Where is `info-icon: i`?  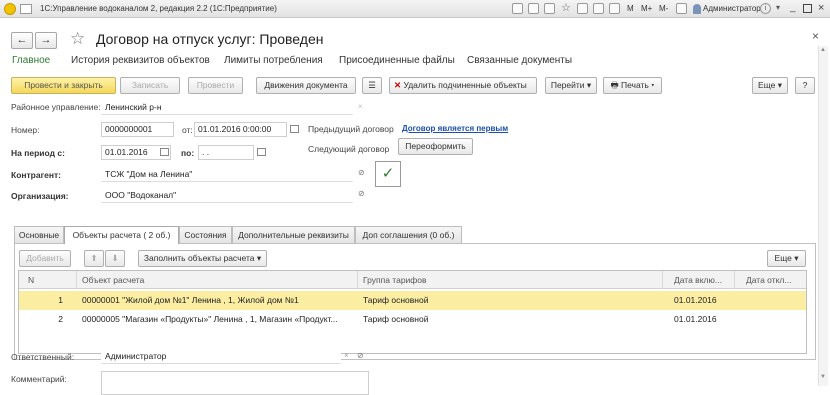 info-icon: i is located at coordinates (765, 8).